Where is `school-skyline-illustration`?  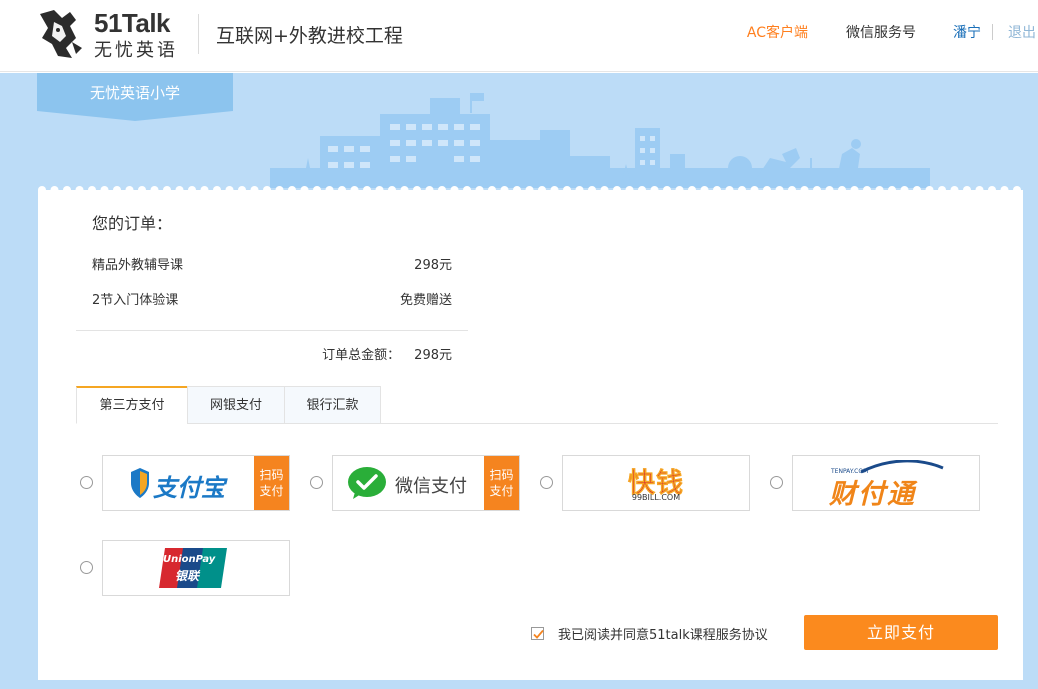
school-skyline-illustration is located at coordinates (600, 140).